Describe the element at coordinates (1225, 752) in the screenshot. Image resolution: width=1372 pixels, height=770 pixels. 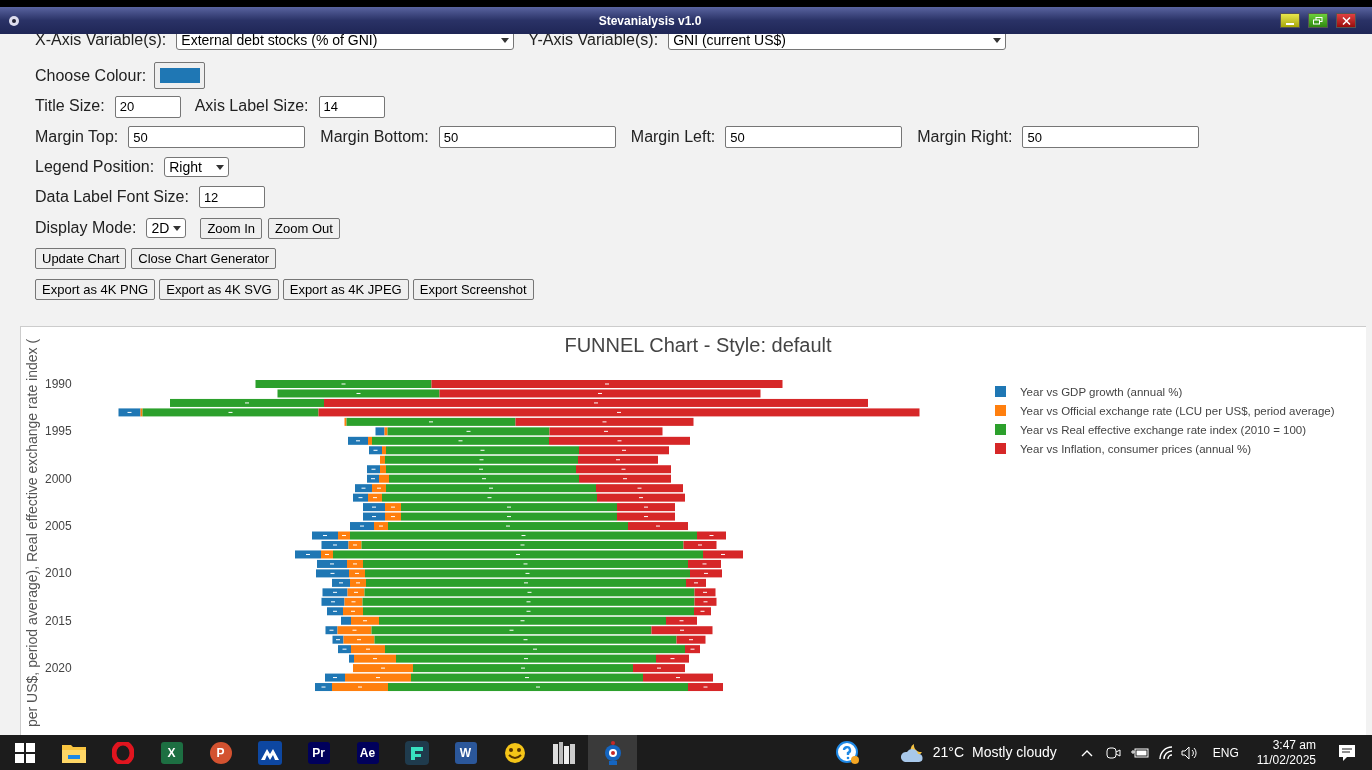
I see `language-indicator: ENG` at that location.